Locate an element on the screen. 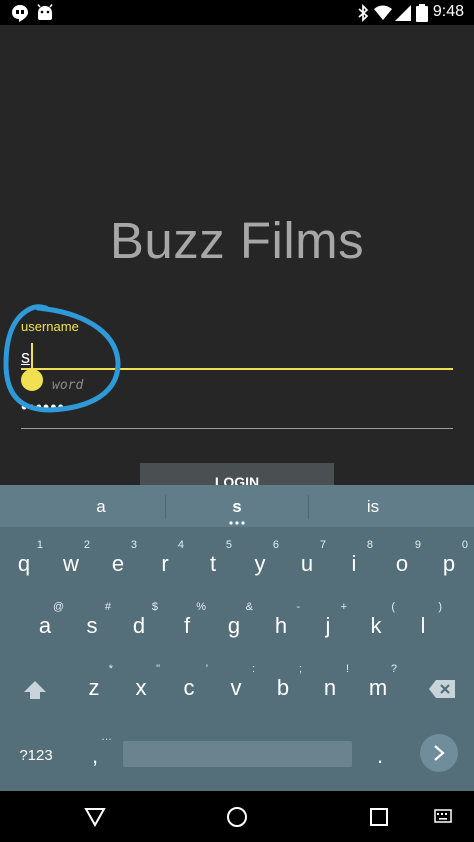 The width and height of the screenshot is (474, 842). backspace-key is located at coordinates (441, 689).